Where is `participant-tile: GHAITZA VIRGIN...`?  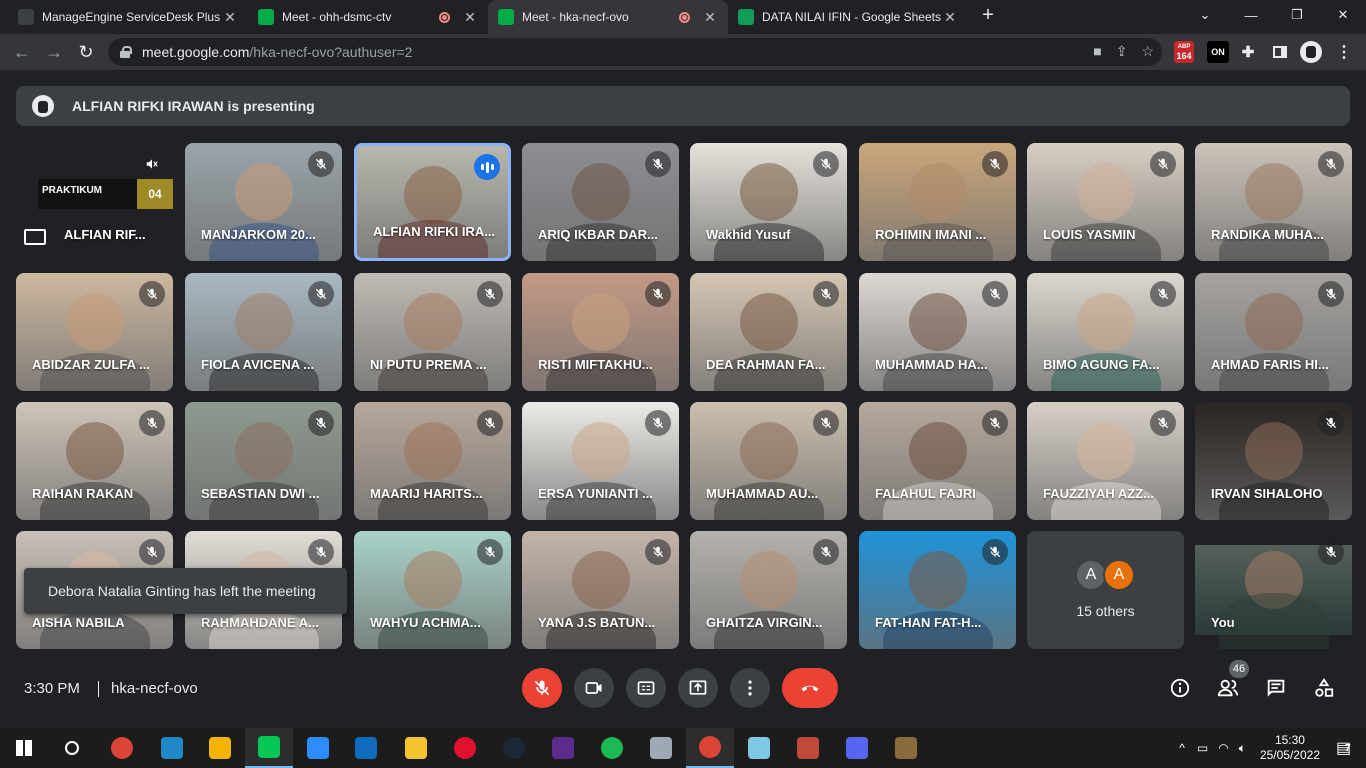 participant-tile: GHAITZA VIRGIN... is located at coordinates (768, 590).